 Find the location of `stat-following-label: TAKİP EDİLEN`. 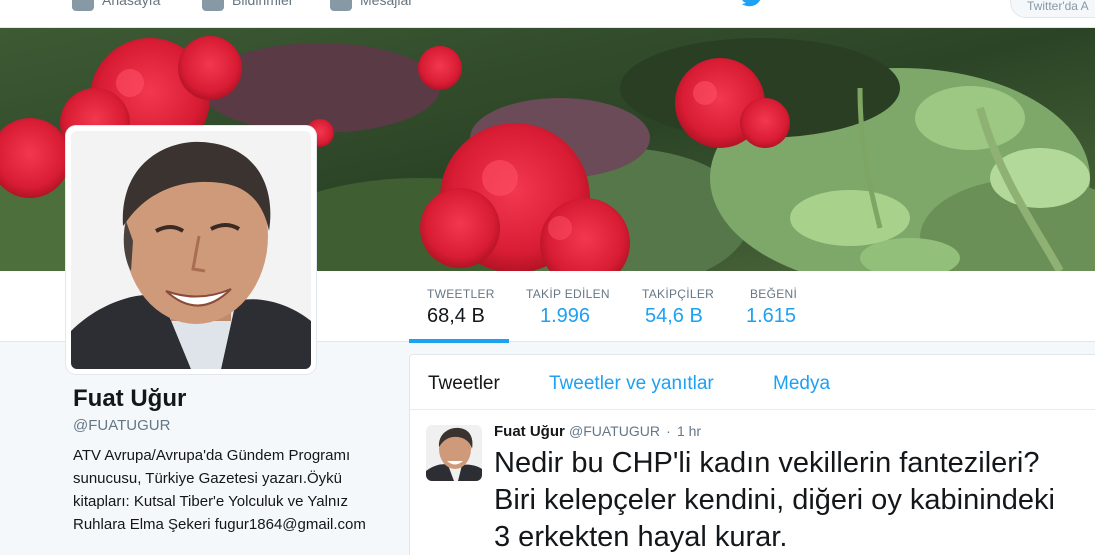

stat-following-label: TAKİP EDİLEN is located at coordinates (568, 294).